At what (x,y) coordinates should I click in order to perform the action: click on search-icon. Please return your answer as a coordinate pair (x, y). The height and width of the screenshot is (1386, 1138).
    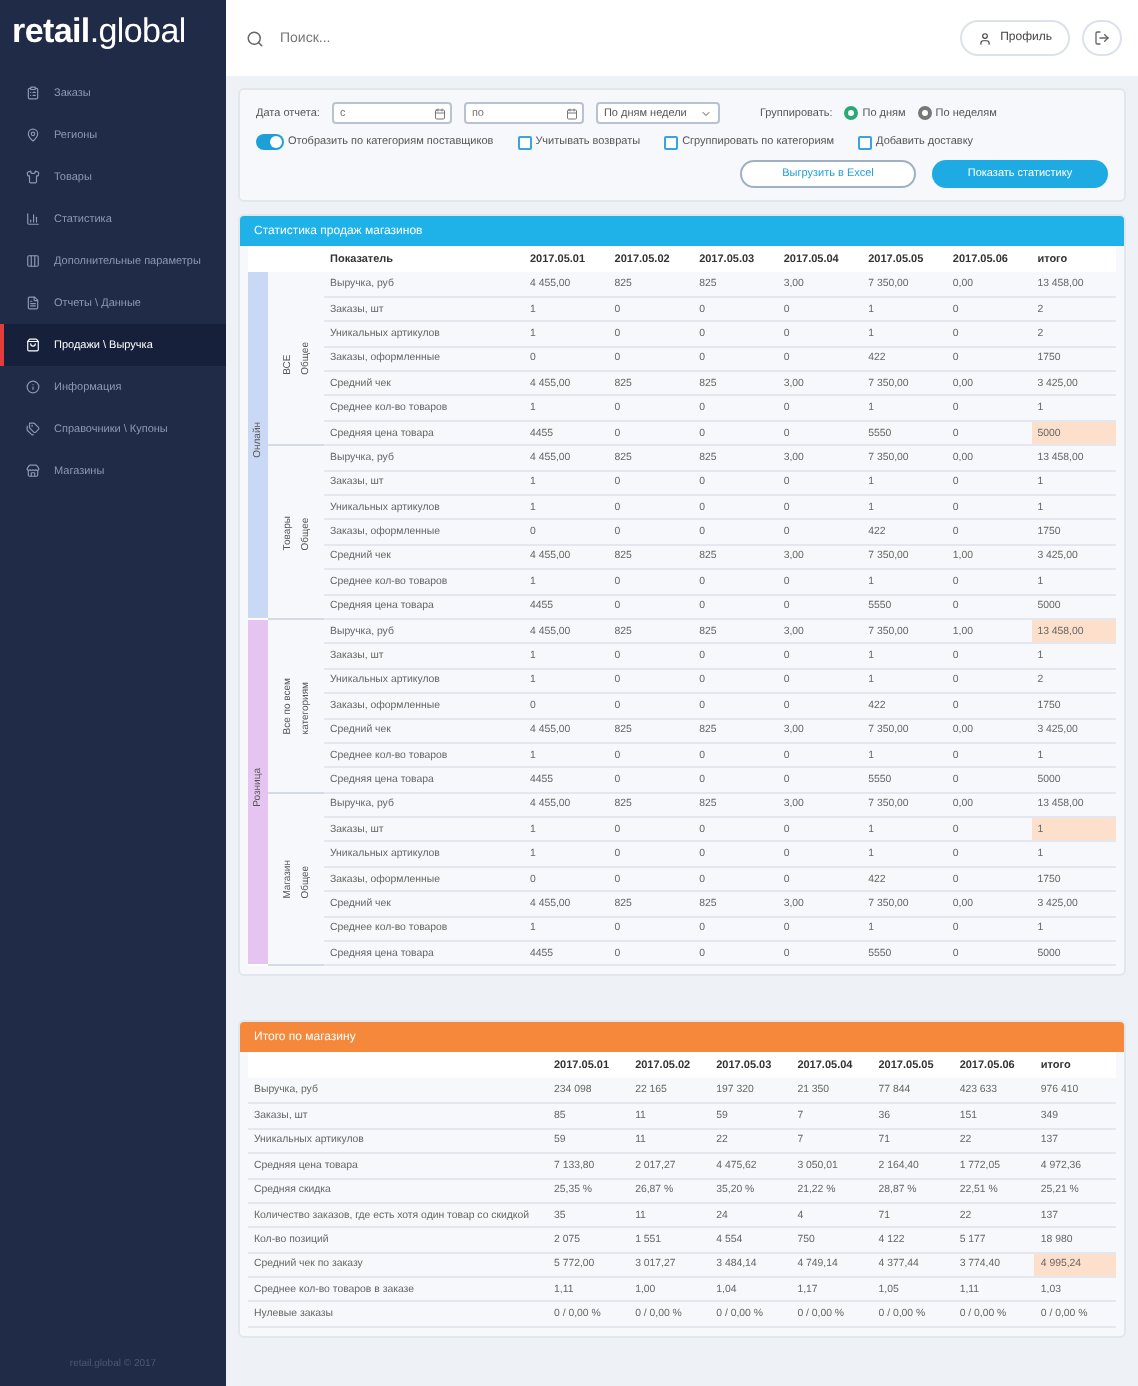
    Looking at the image, I should click on (255, 38).